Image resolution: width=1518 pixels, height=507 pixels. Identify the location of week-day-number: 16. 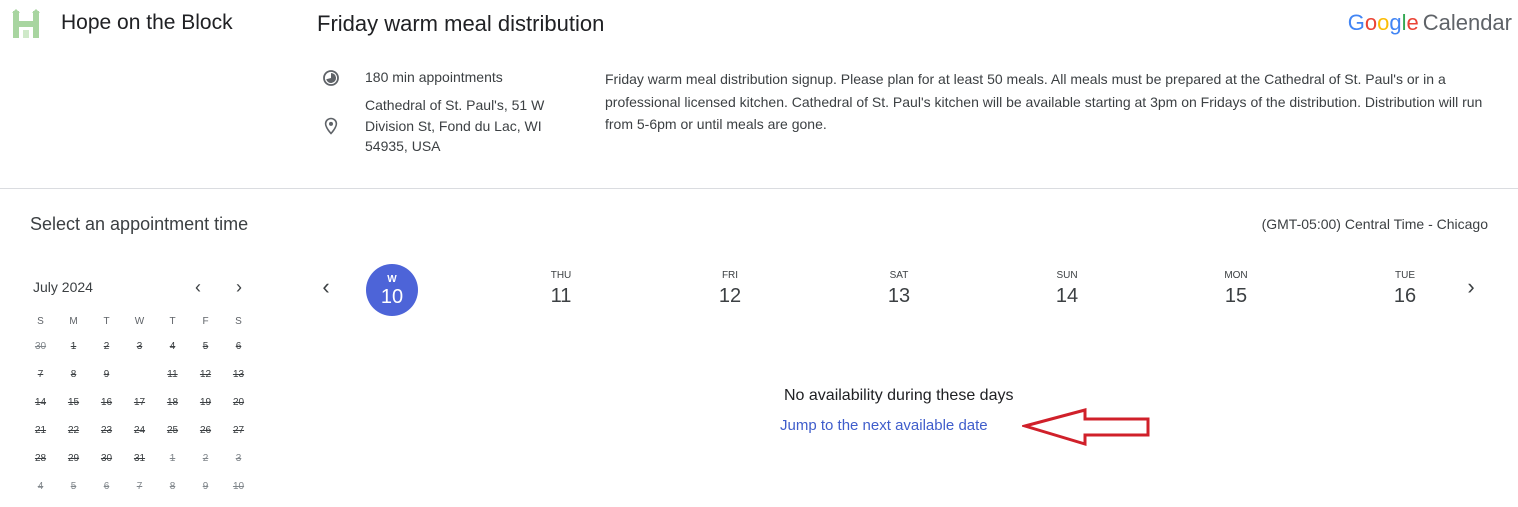
(1405, 296).